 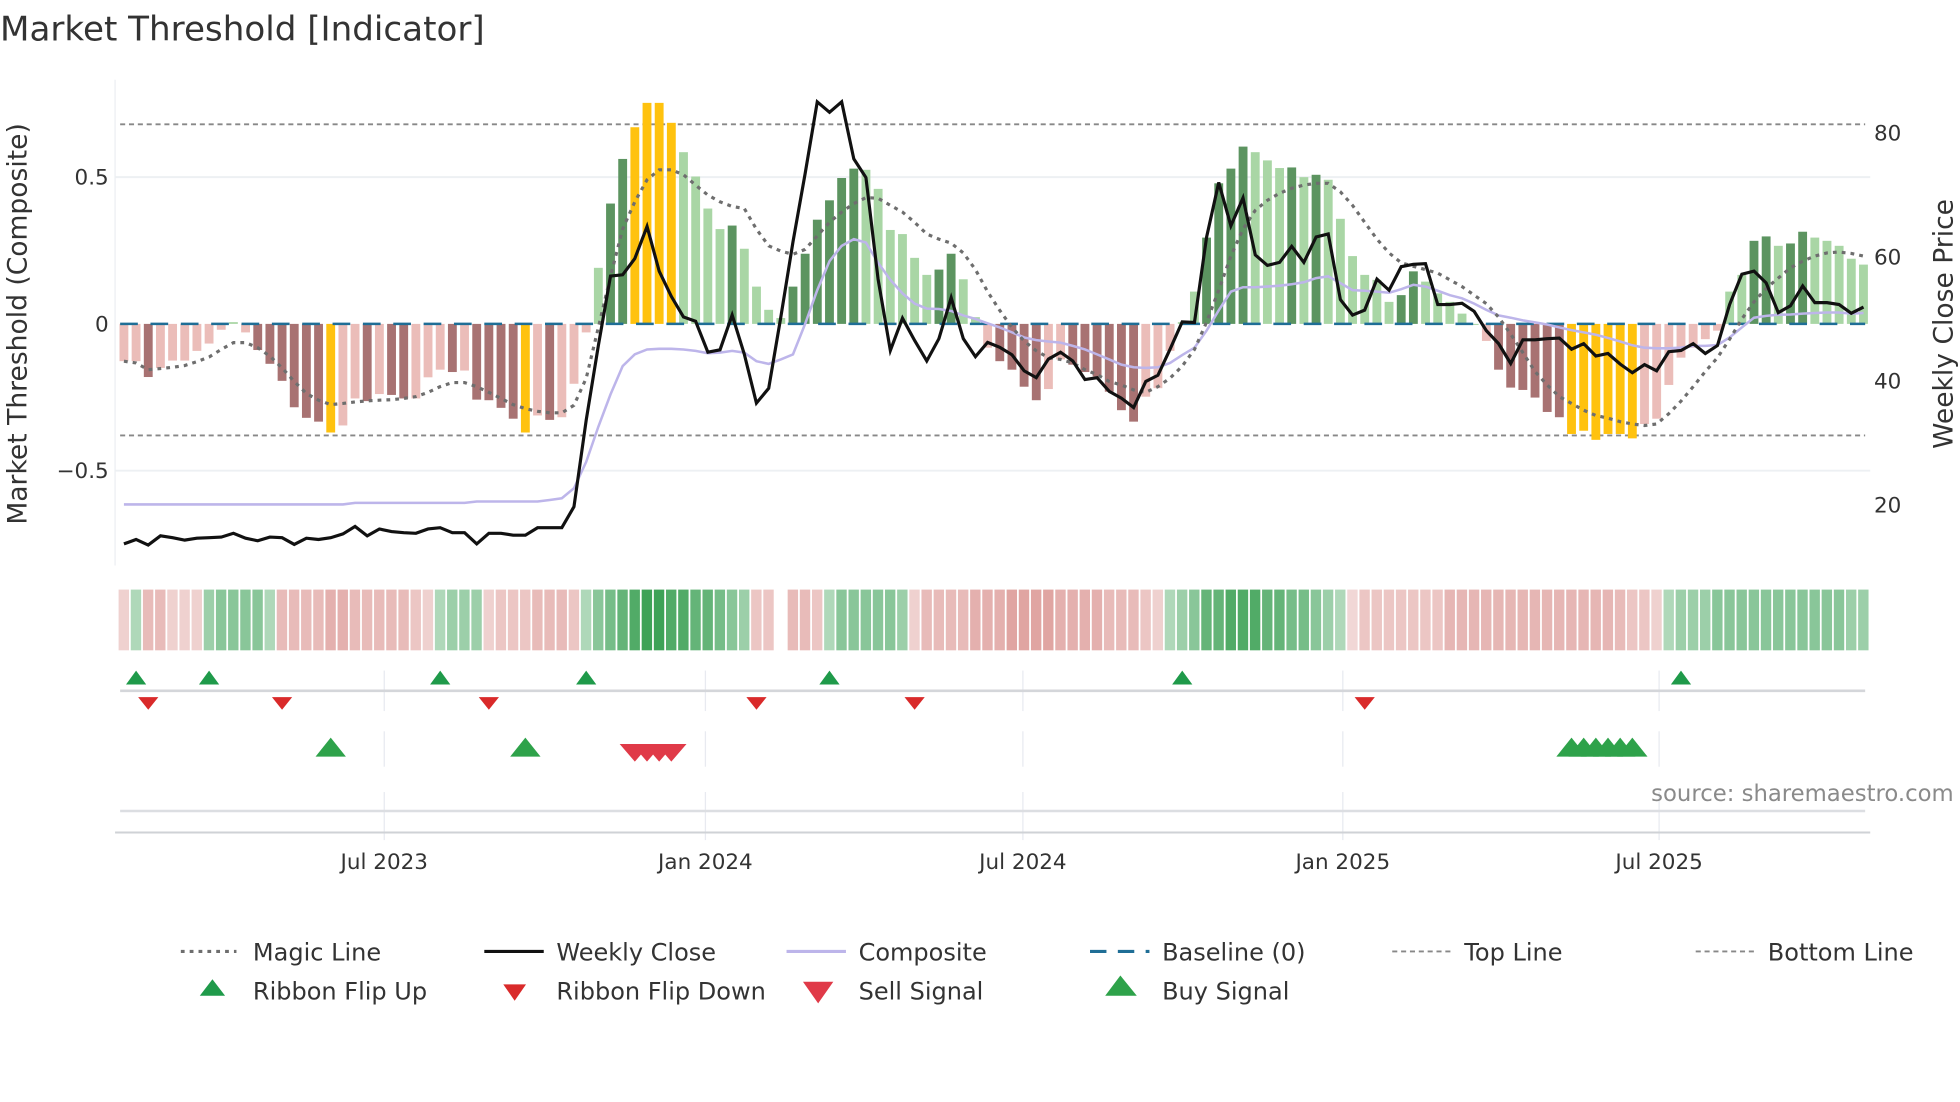 I want to click on ribbon-strip, so click(x=993, y=620).